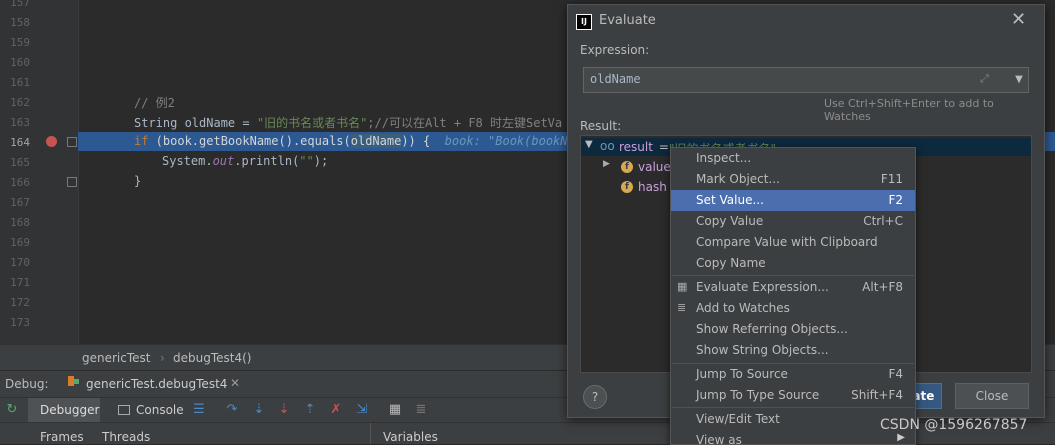 This screenshot has height=445, width=1055. Describe the element at coordinates (682, 307) in the screenshot. I see `add-watch-icon: ≣` at that location.